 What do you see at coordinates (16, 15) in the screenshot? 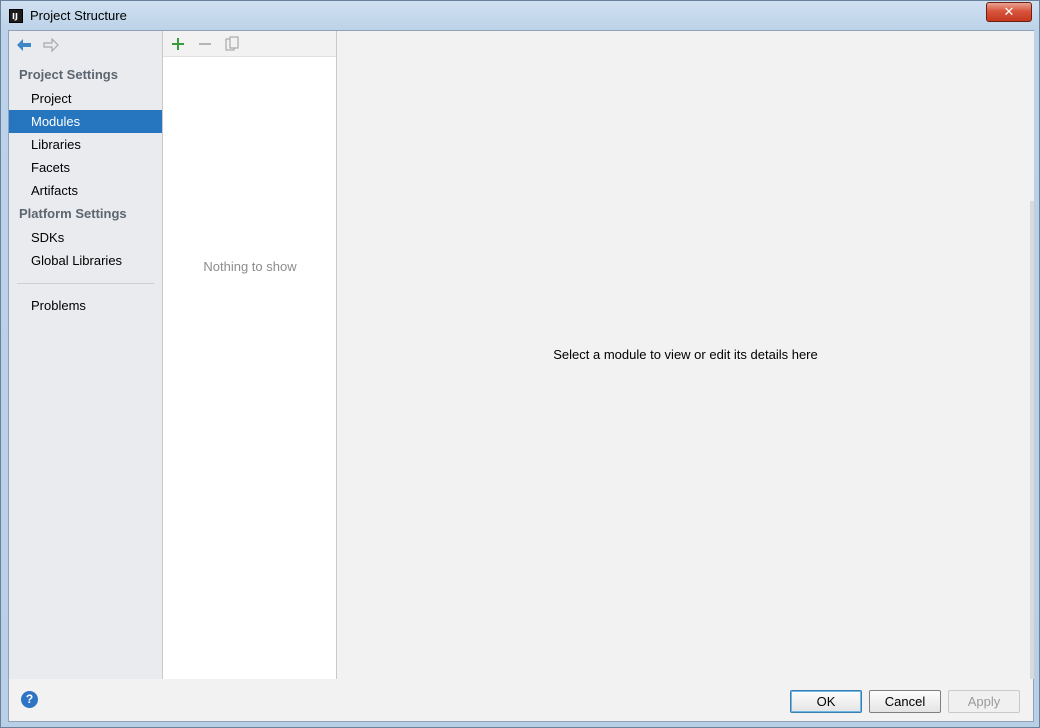
I see `intellij-app-icon: IJ` at bounding box center [16, 15].